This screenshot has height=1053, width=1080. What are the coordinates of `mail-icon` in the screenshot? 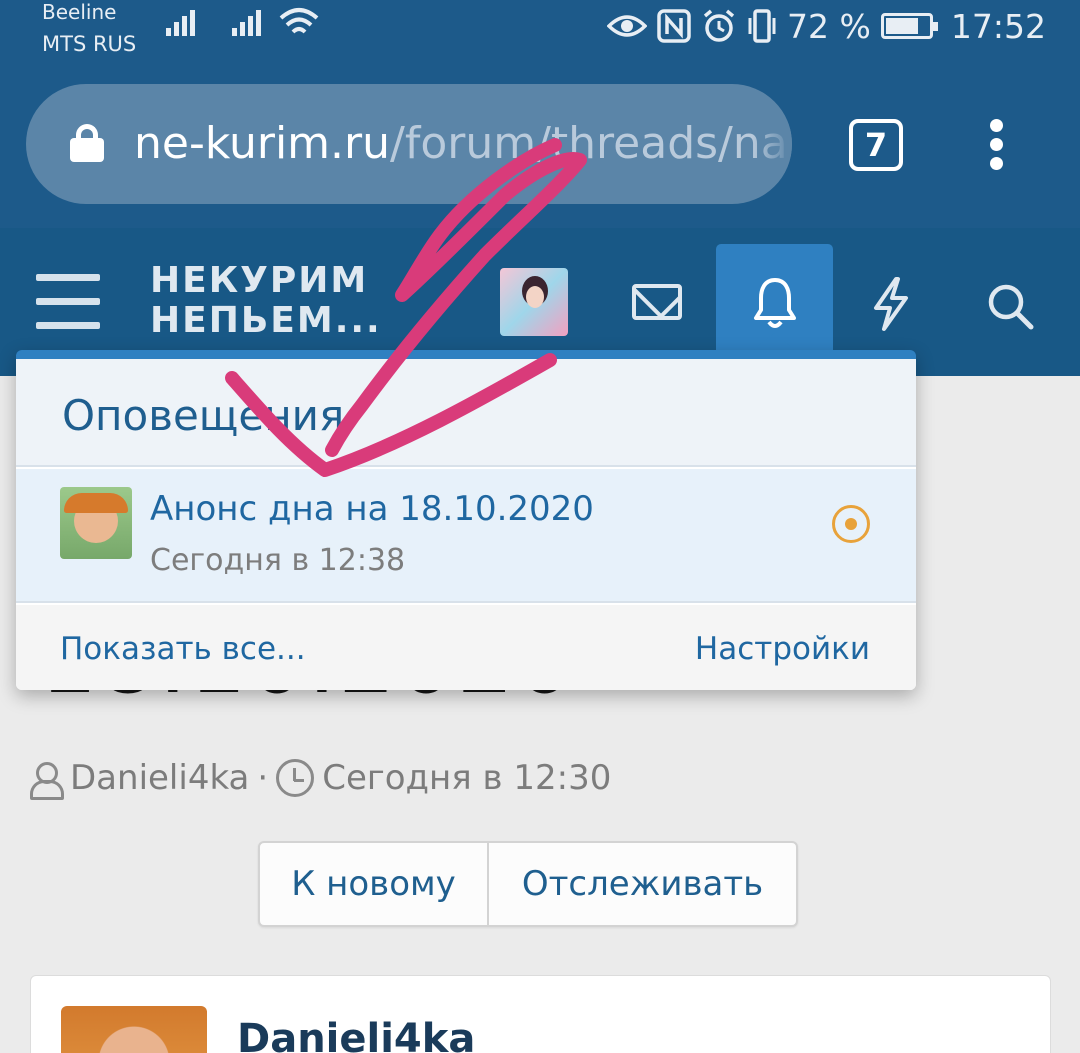 It's located at (657, 302).